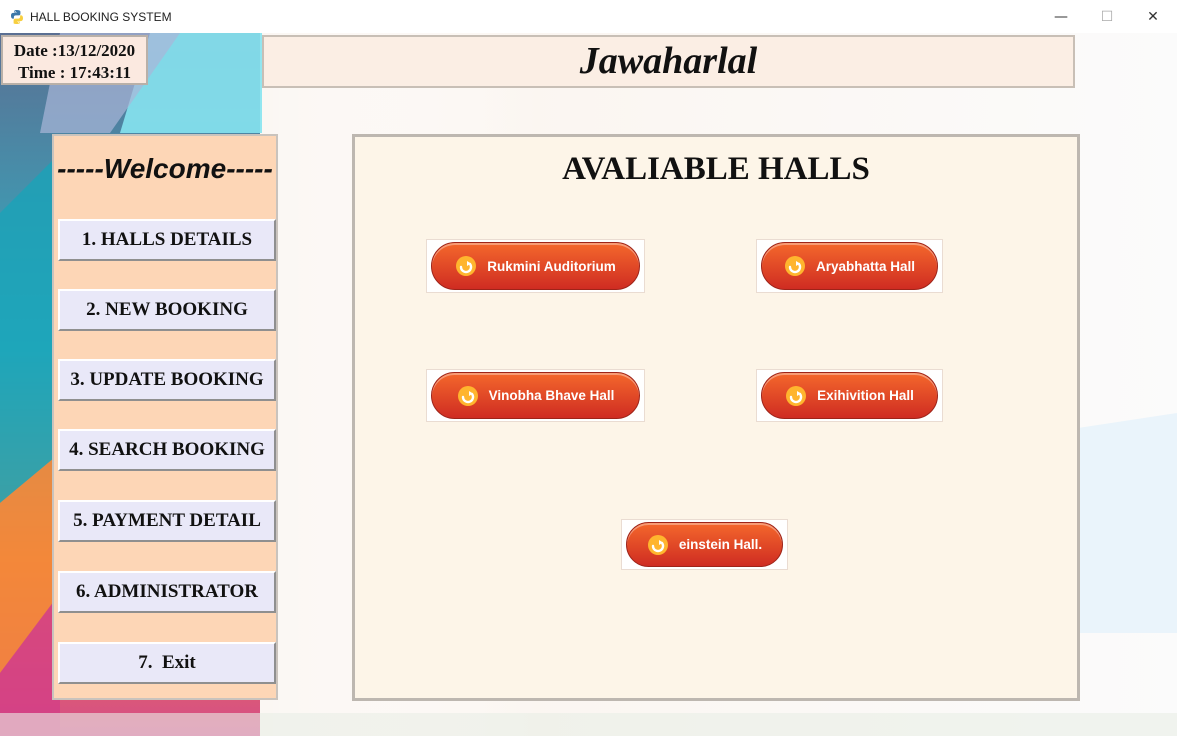 The width and height of the screenshot is (1177, 736). I want to click on header-banner: Jawaharlal, so click(668, 61).